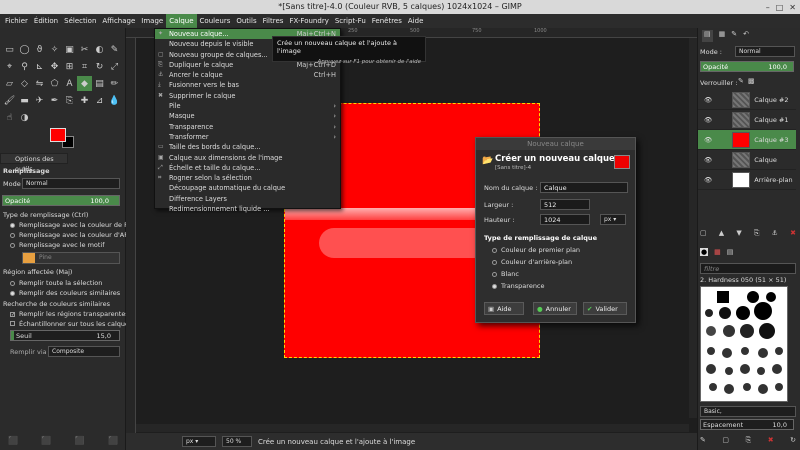 The image size is (800, 450). What do you see at coordinates (80, 440) in the screenshot?
I see `delete-options-icon: ⬛` at bounding box center [80, 440].